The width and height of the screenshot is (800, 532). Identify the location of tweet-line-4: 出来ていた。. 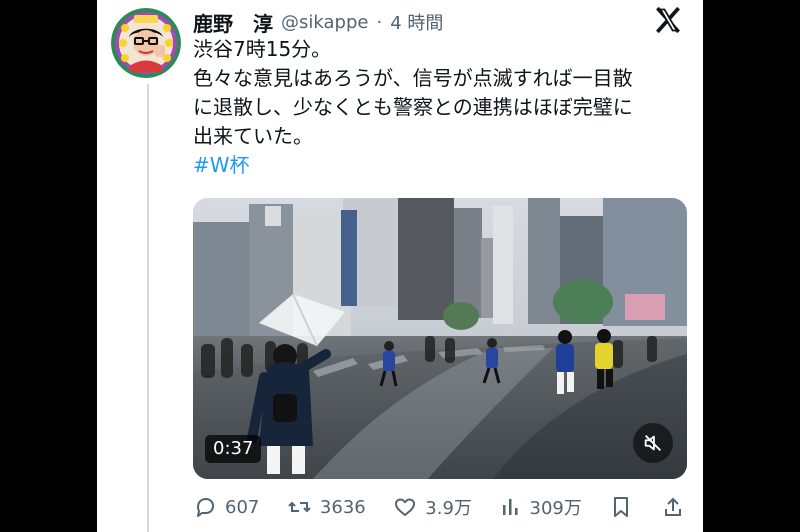
(253, 136).